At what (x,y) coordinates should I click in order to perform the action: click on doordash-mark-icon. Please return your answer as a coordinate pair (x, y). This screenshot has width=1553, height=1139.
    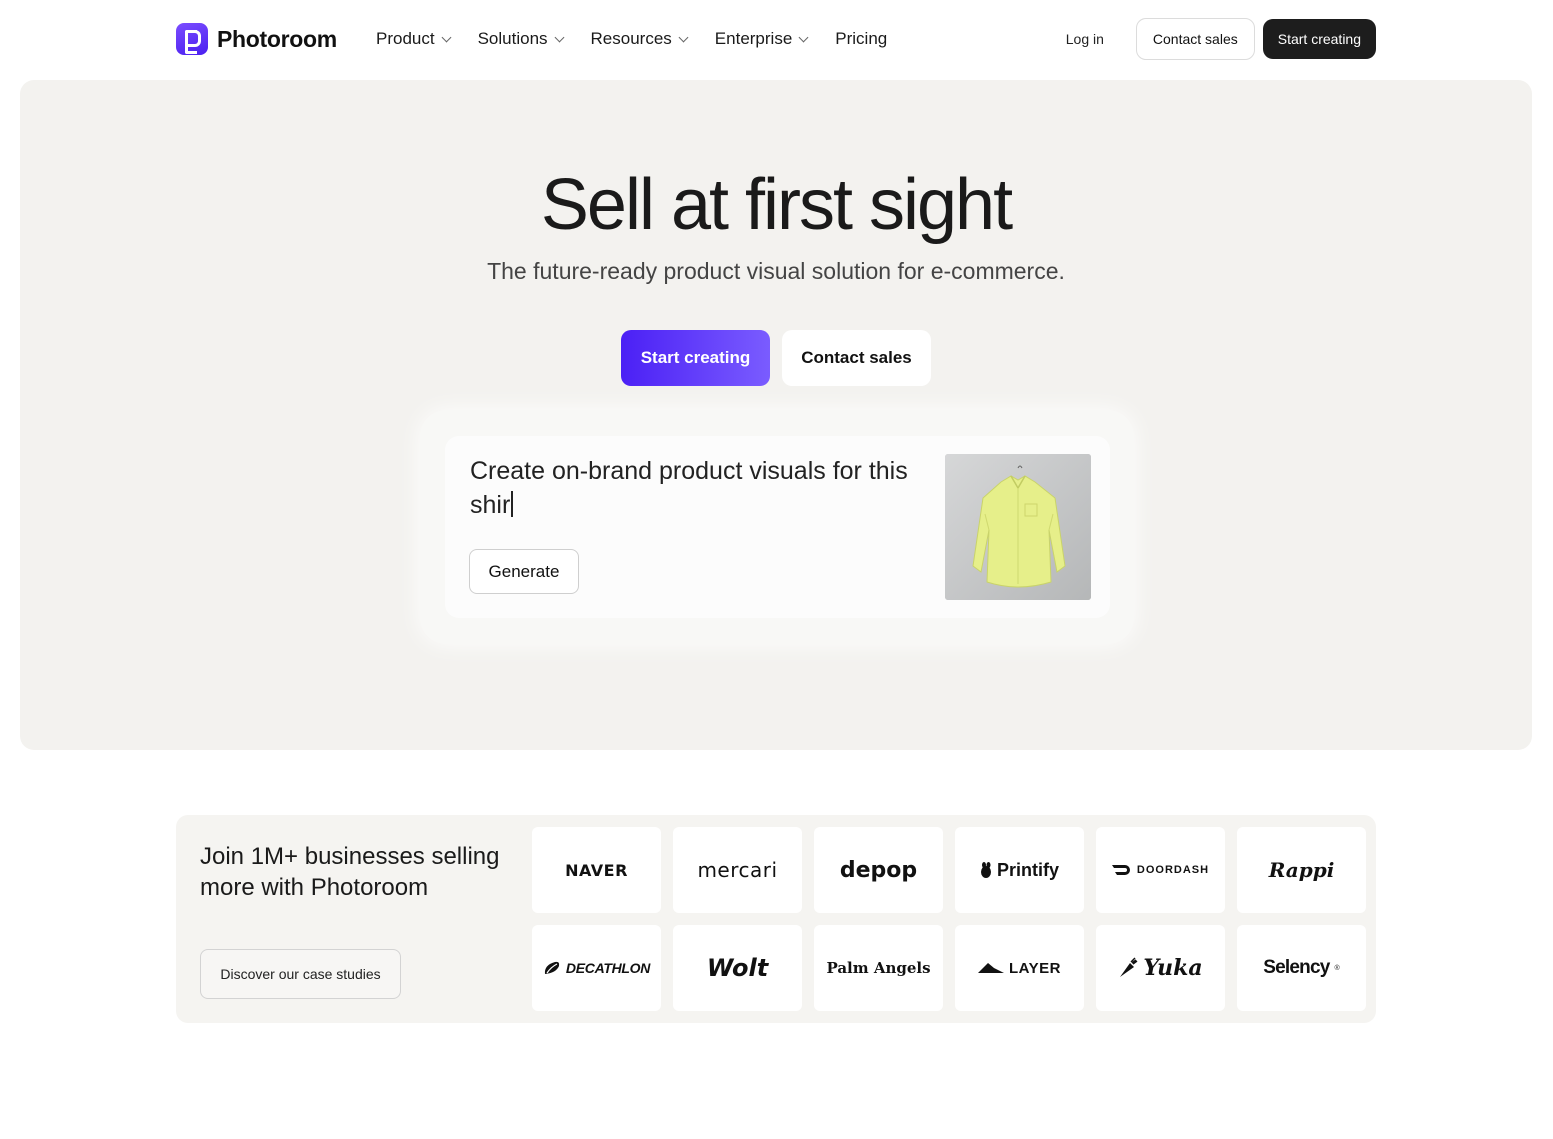
    Looking at the image, I should click on (1120, 870).